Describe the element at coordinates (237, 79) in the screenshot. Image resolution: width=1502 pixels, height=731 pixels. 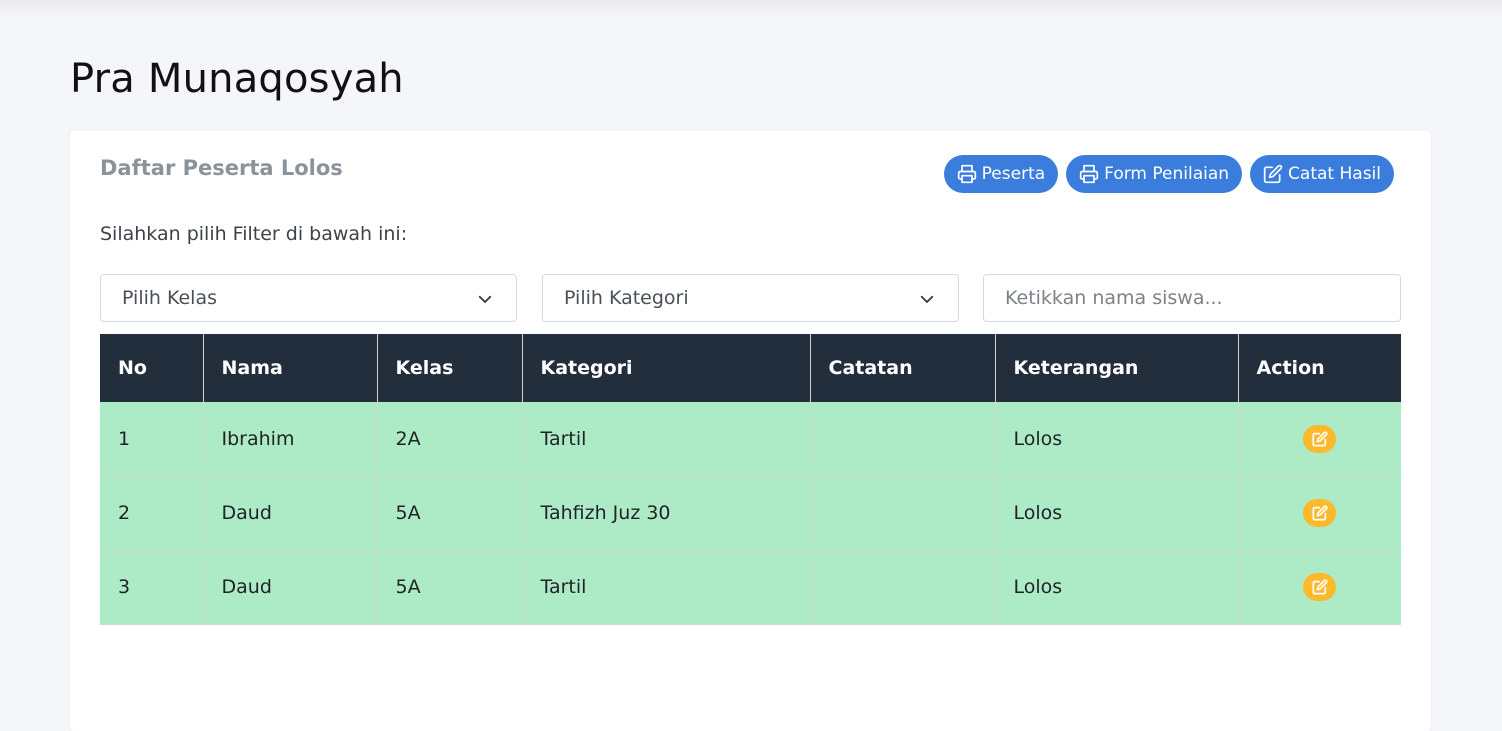
I see `page-title: Pra Munaqosyah` at that location.